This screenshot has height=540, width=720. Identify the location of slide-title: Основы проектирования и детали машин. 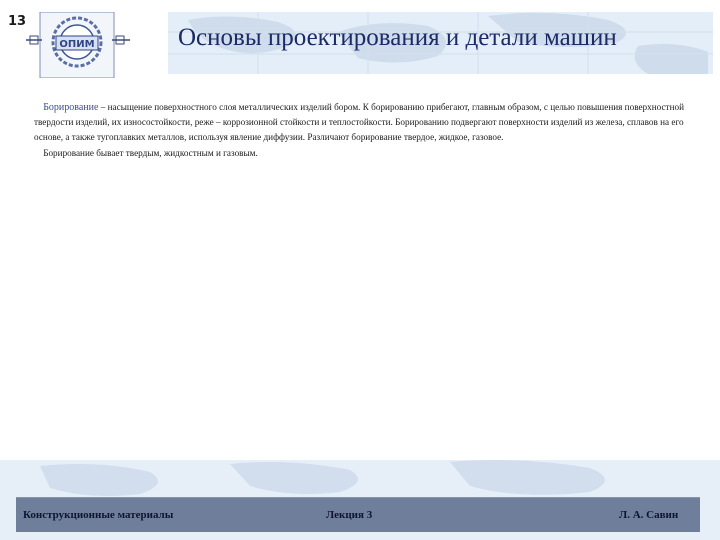
(397, 37).